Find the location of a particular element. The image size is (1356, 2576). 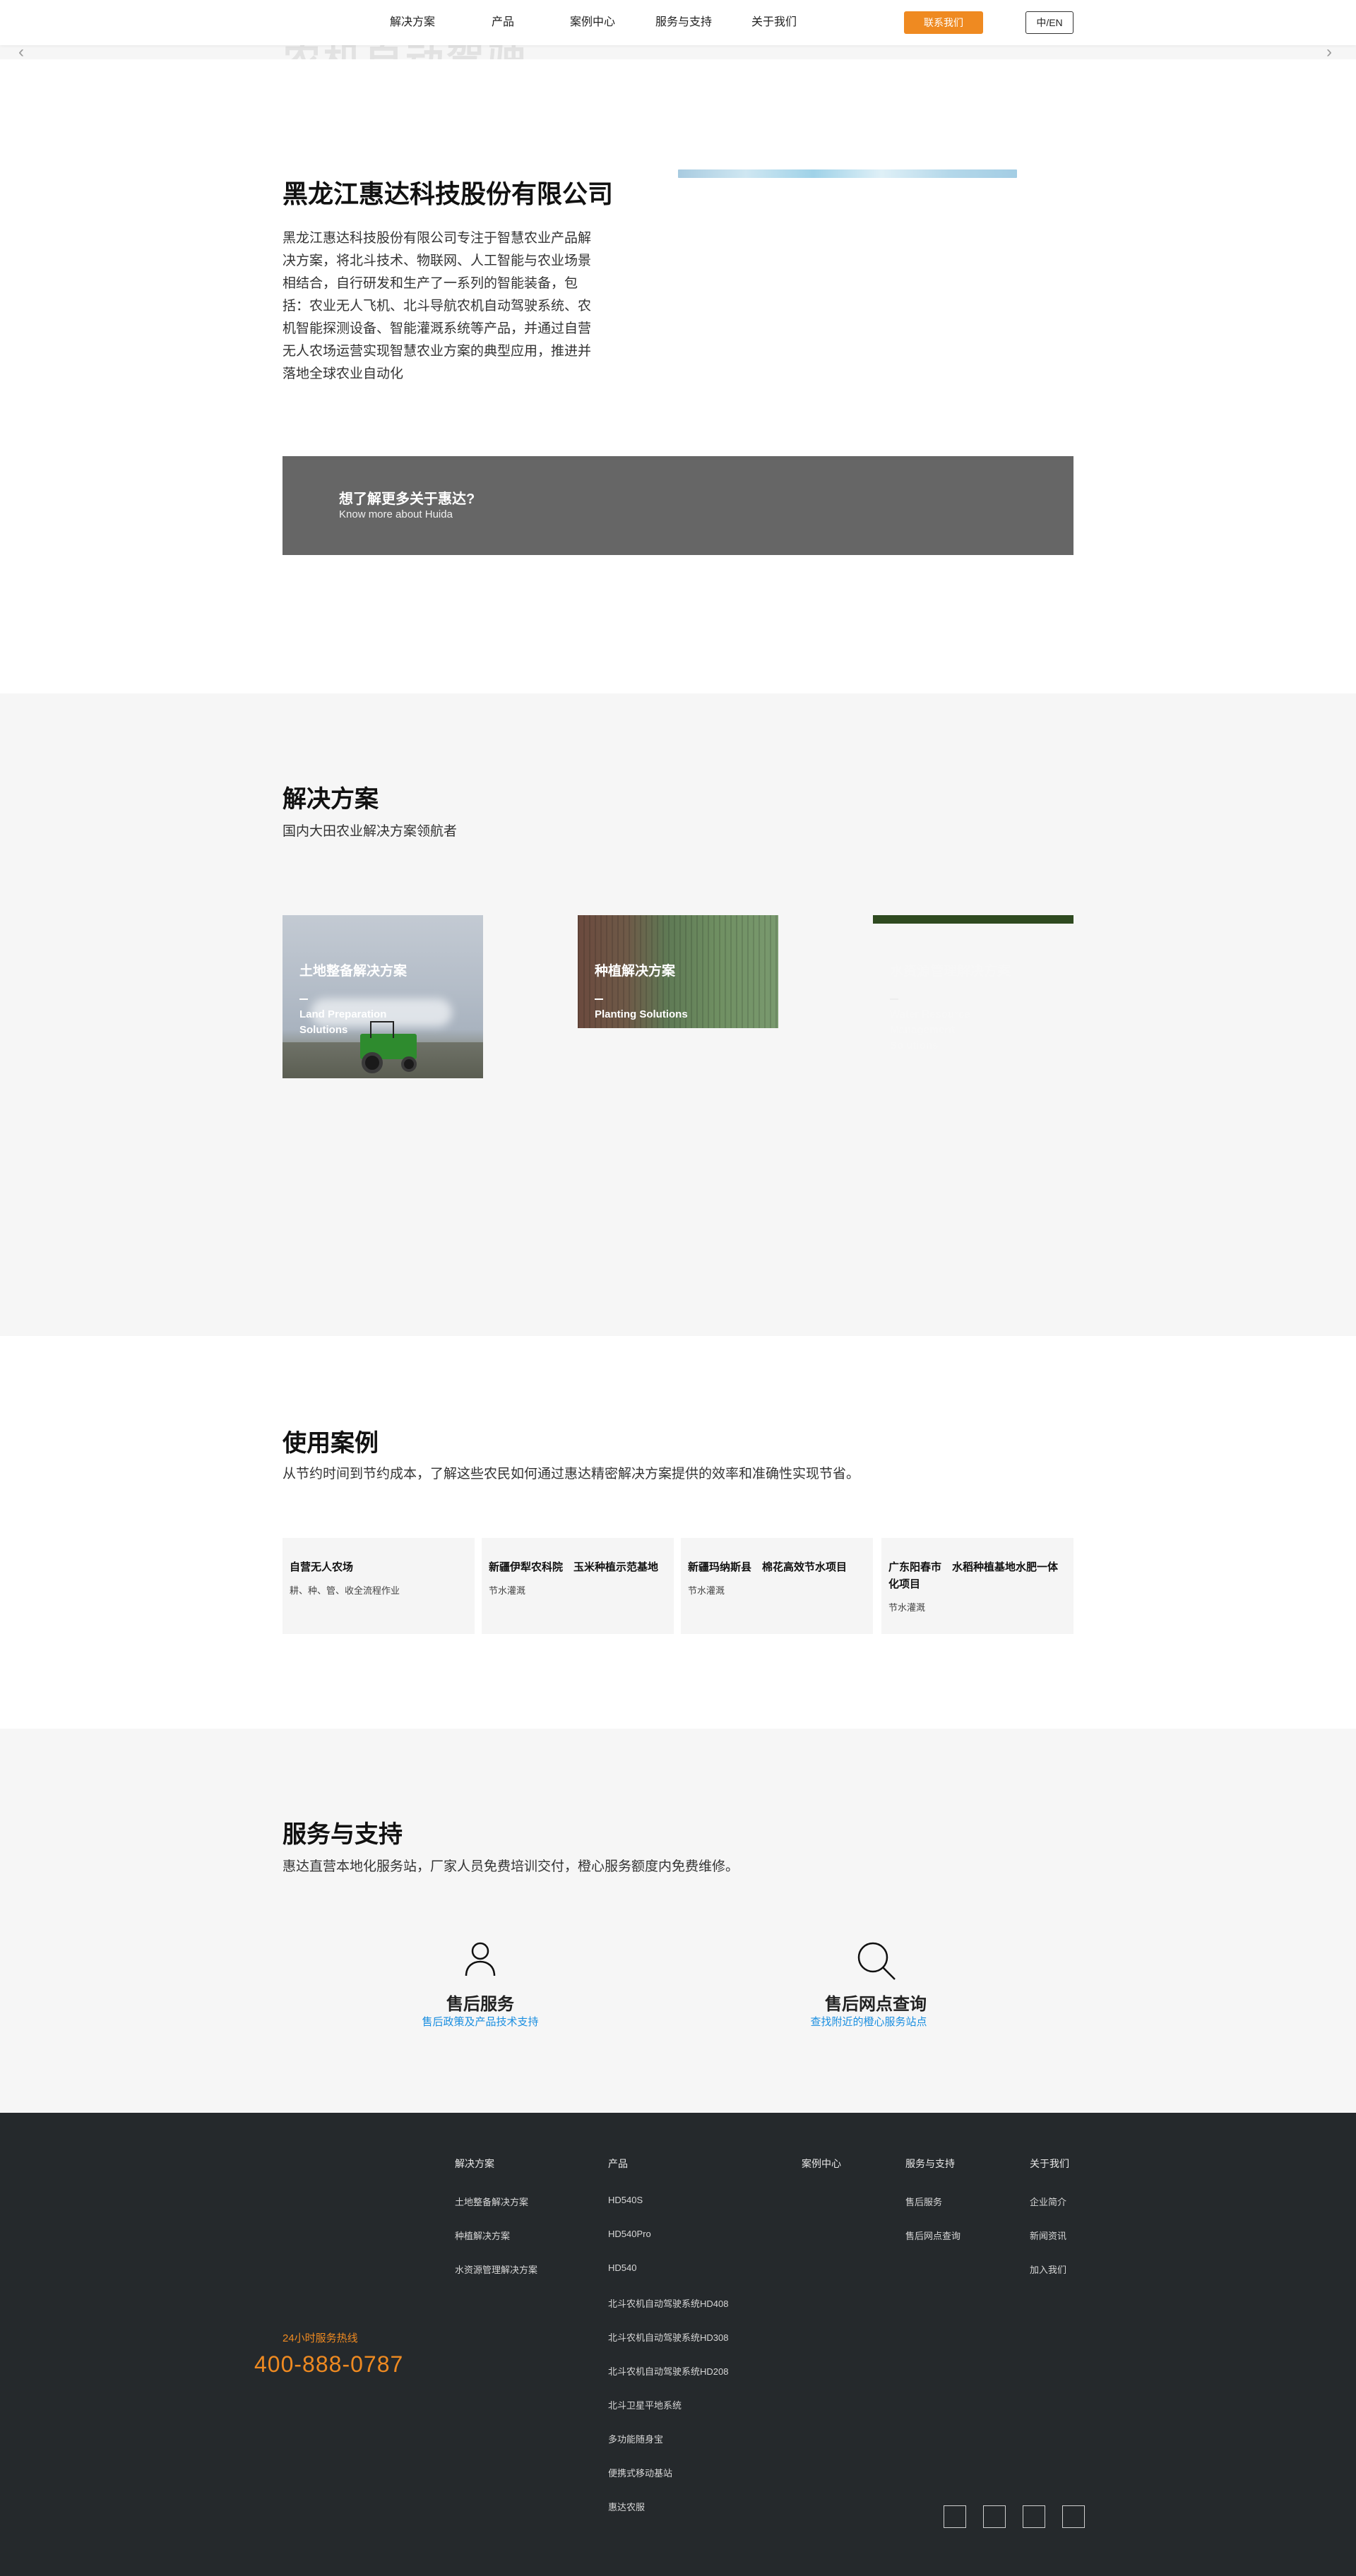

banner-next-arrow-icon: › is located at coordinates (1329, 52).